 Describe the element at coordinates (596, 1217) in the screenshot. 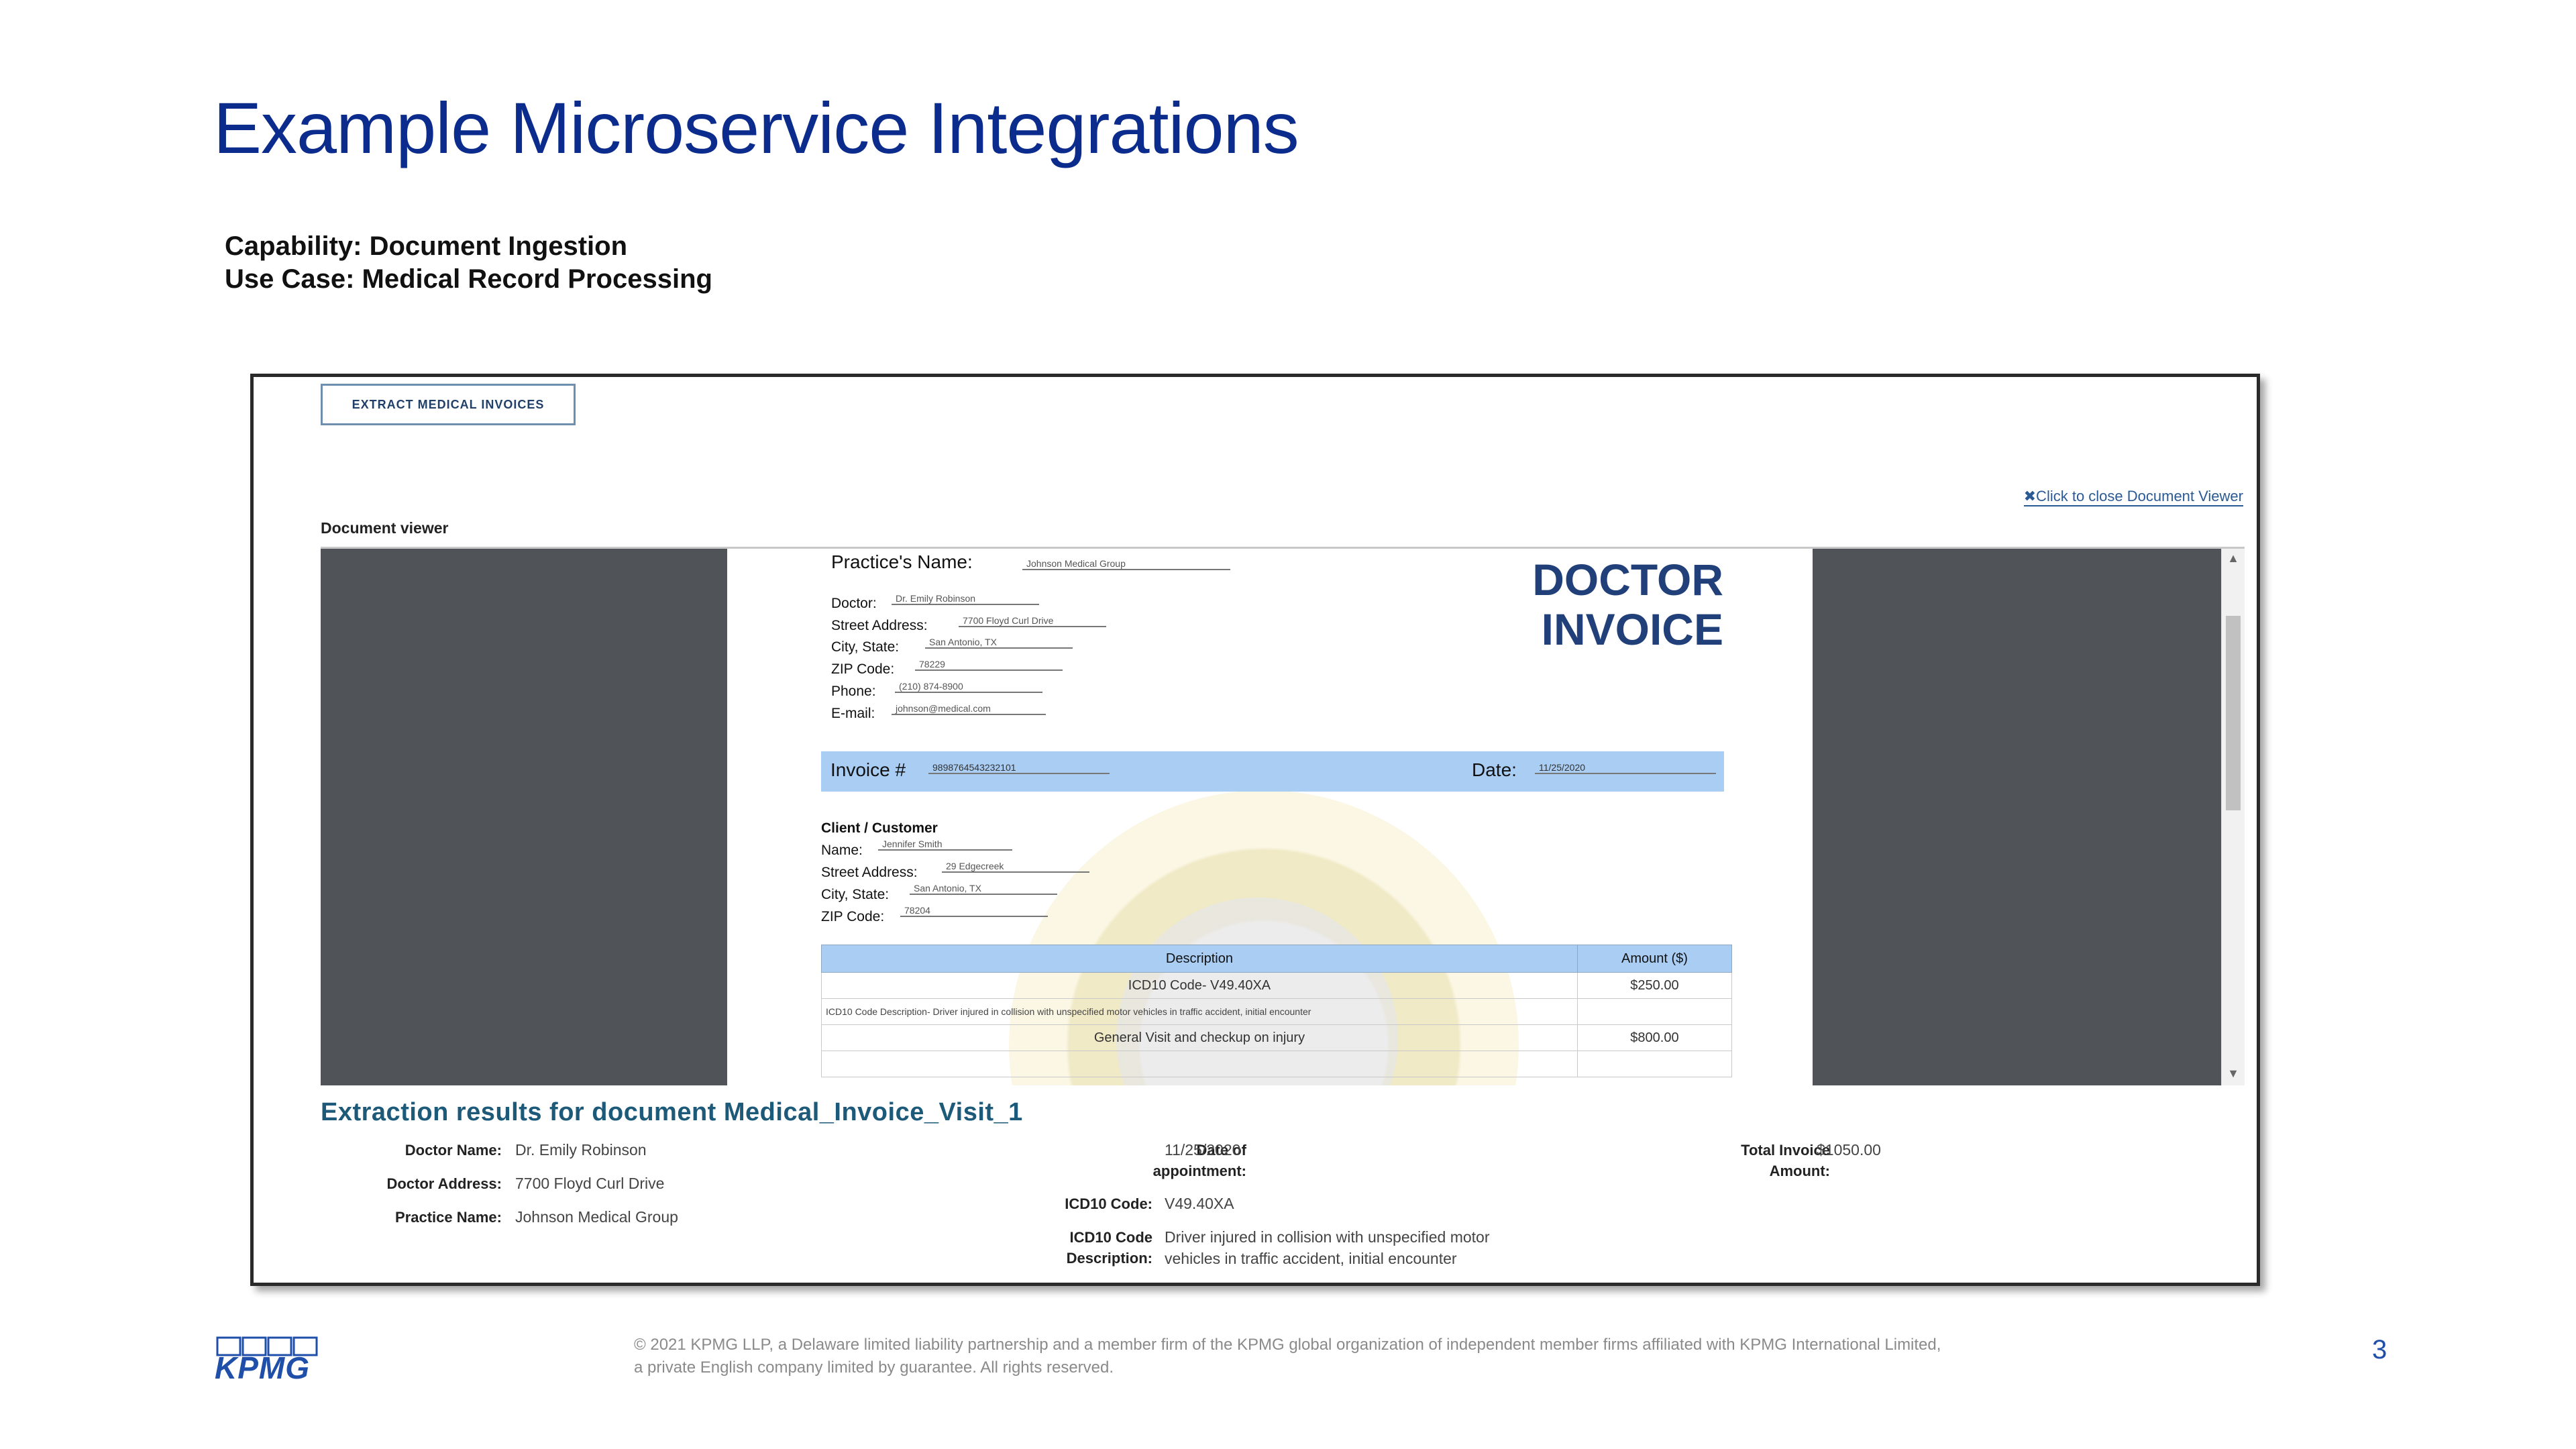

I see `practice-name-result-value: Johnson Medical Group` at that location.